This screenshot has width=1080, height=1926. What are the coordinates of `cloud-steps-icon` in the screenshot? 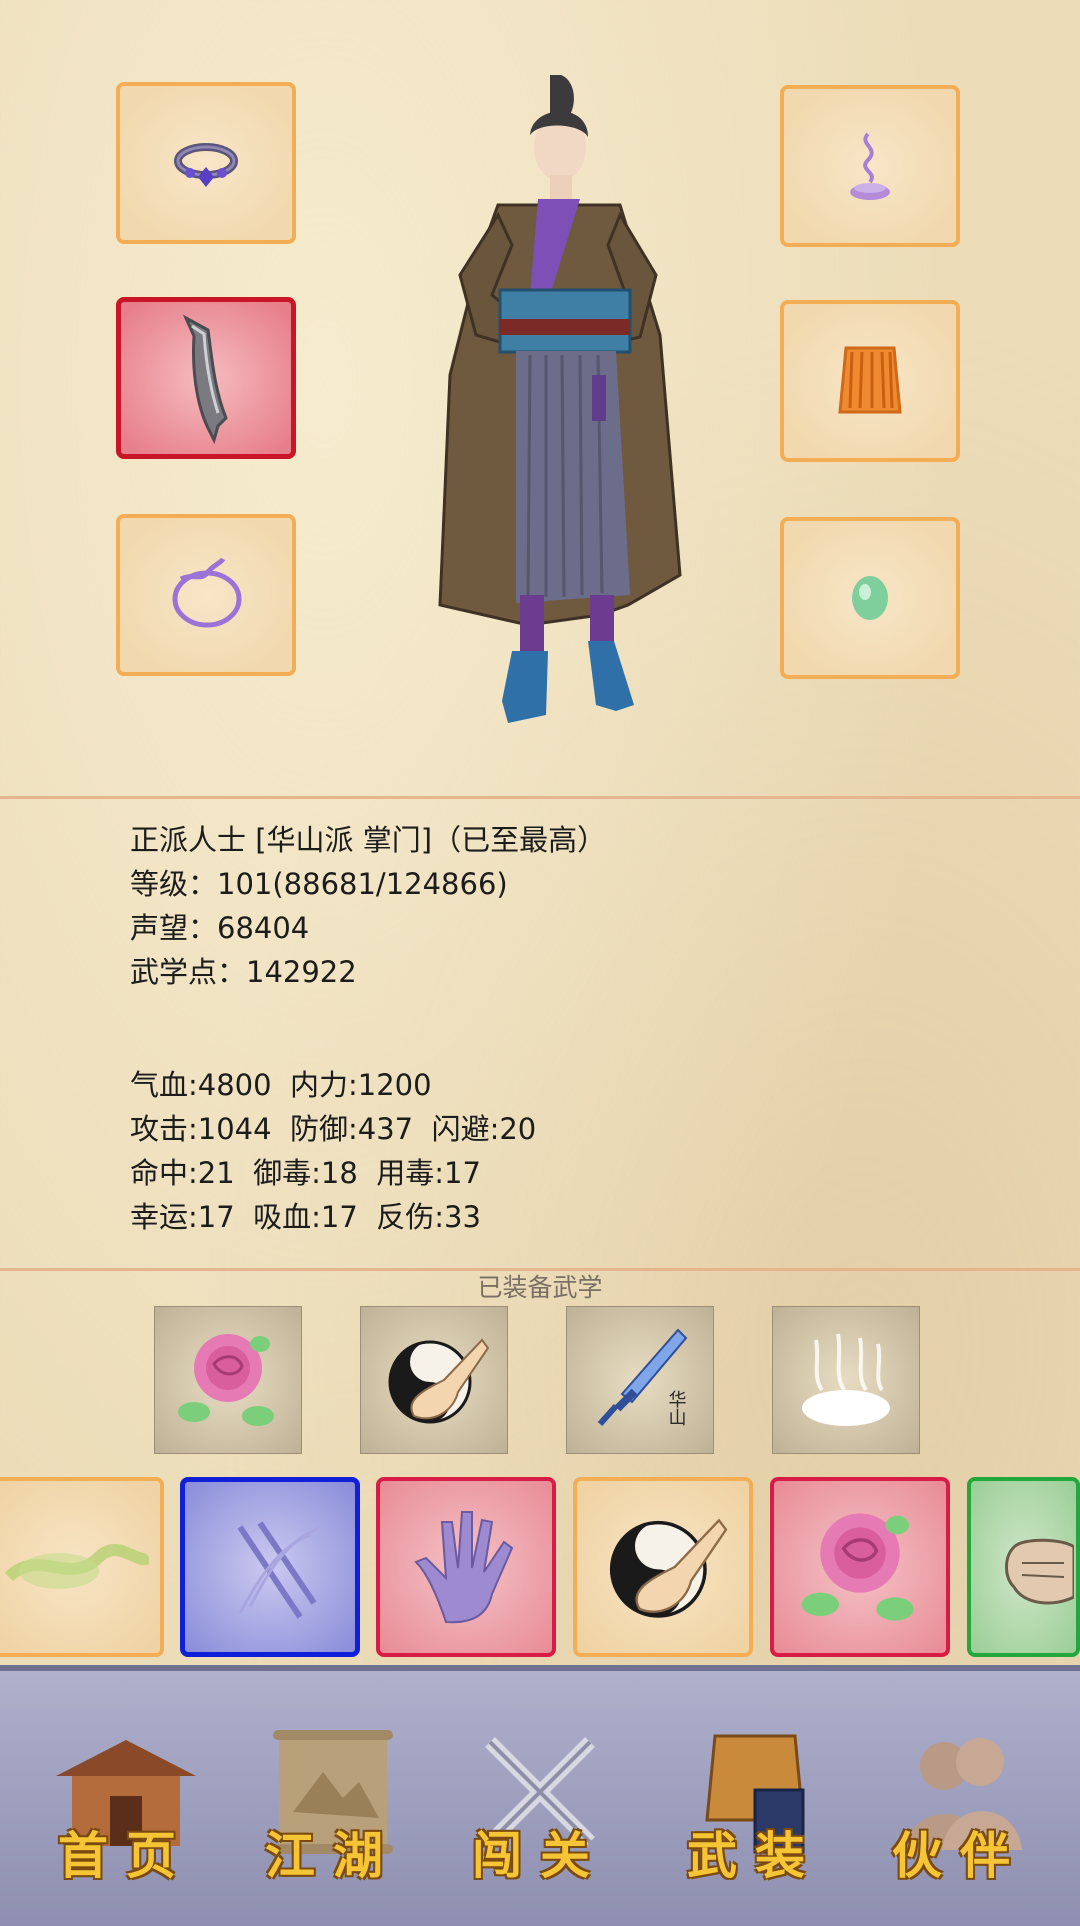 It's located at (846, 1379).